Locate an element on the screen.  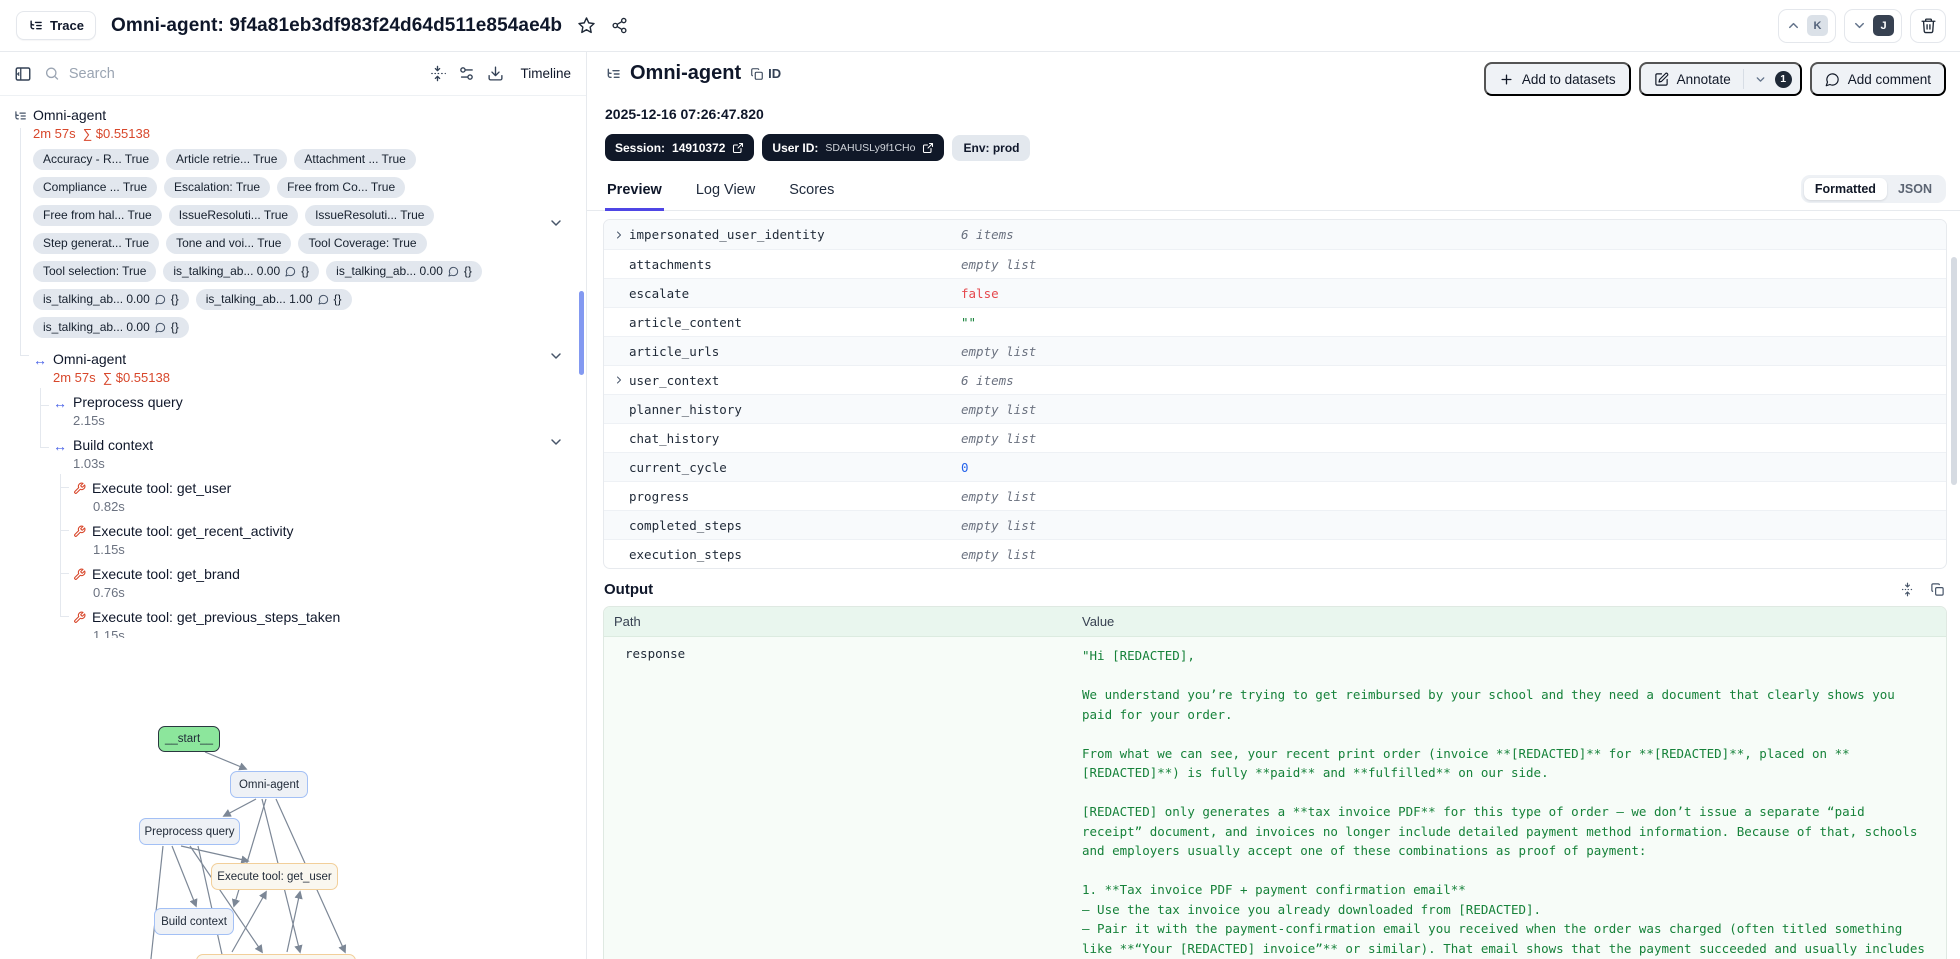
preview-row: chat_history empty list is located at coordinates (1275, 437).